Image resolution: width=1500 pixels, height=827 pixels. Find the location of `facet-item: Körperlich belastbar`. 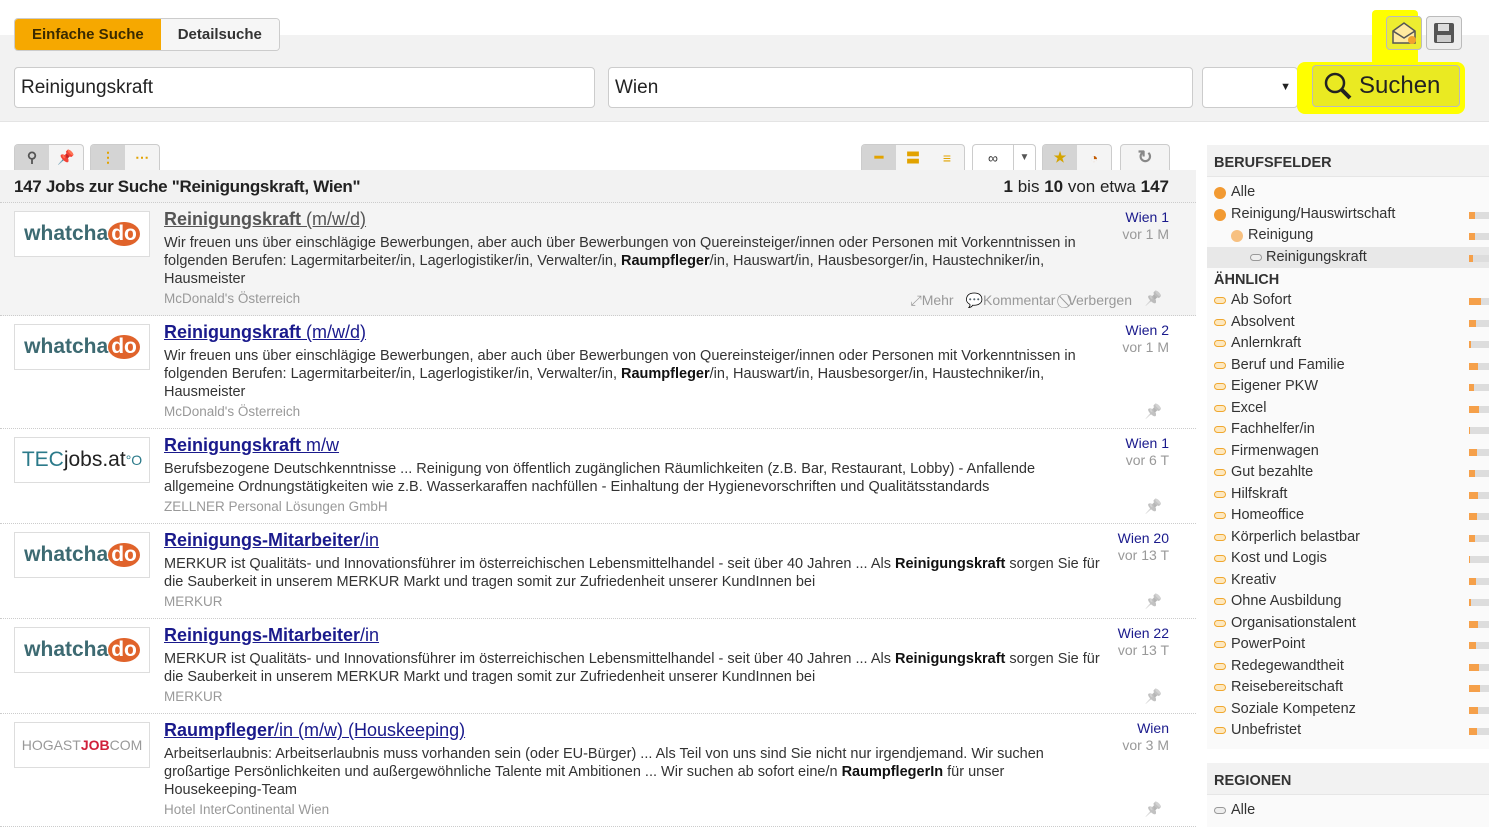

facet-item: Körperlich belastbar is located at coordinates (1348, 538).